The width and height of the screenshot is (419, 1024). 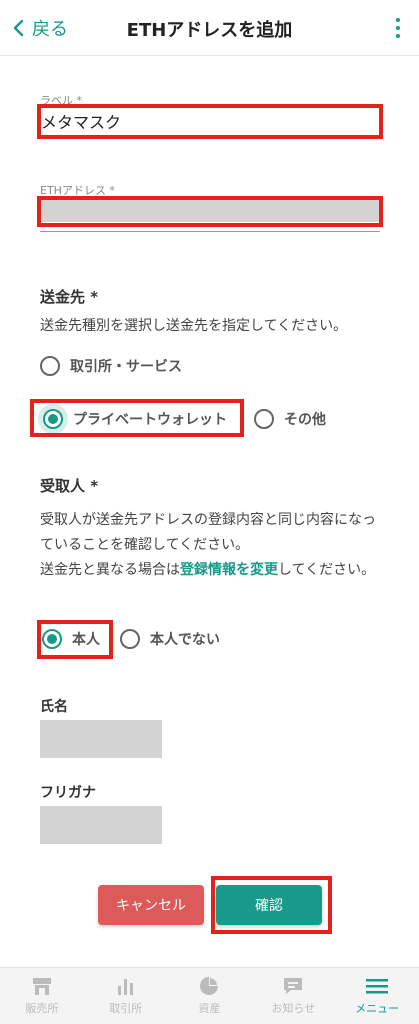 I want to click on radio-not-self: 本人でない, so click(x=170, y=639).